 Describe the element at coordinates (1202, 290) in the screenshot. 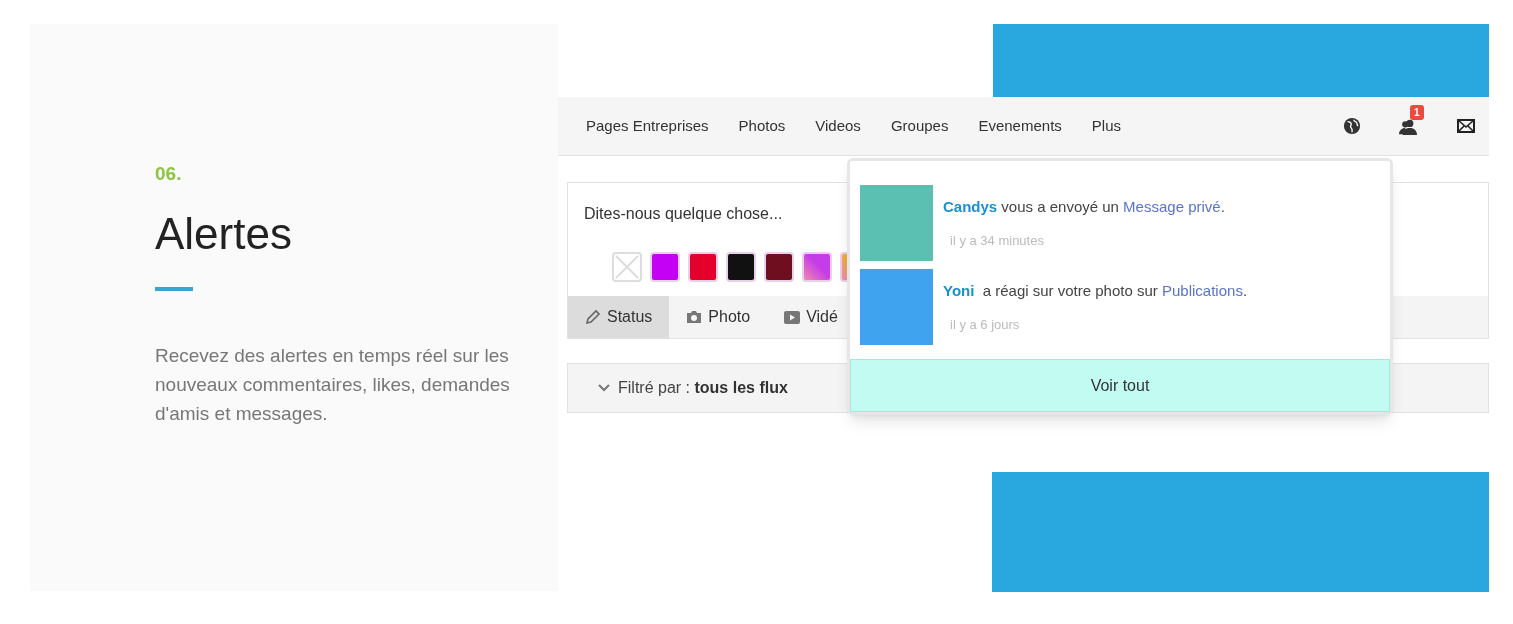

I see `notification-link: Publications` at that location.